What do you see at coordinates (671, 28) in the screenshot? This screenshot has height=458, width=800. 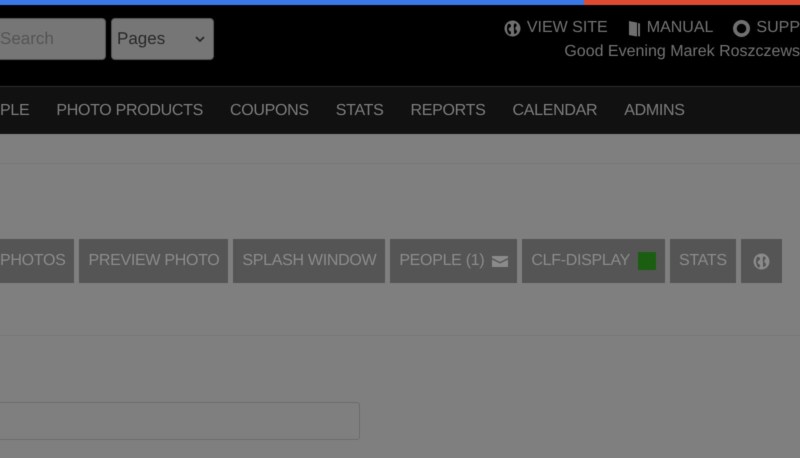 I see `header-link: MANUAL` at bounding box center [671, 28].